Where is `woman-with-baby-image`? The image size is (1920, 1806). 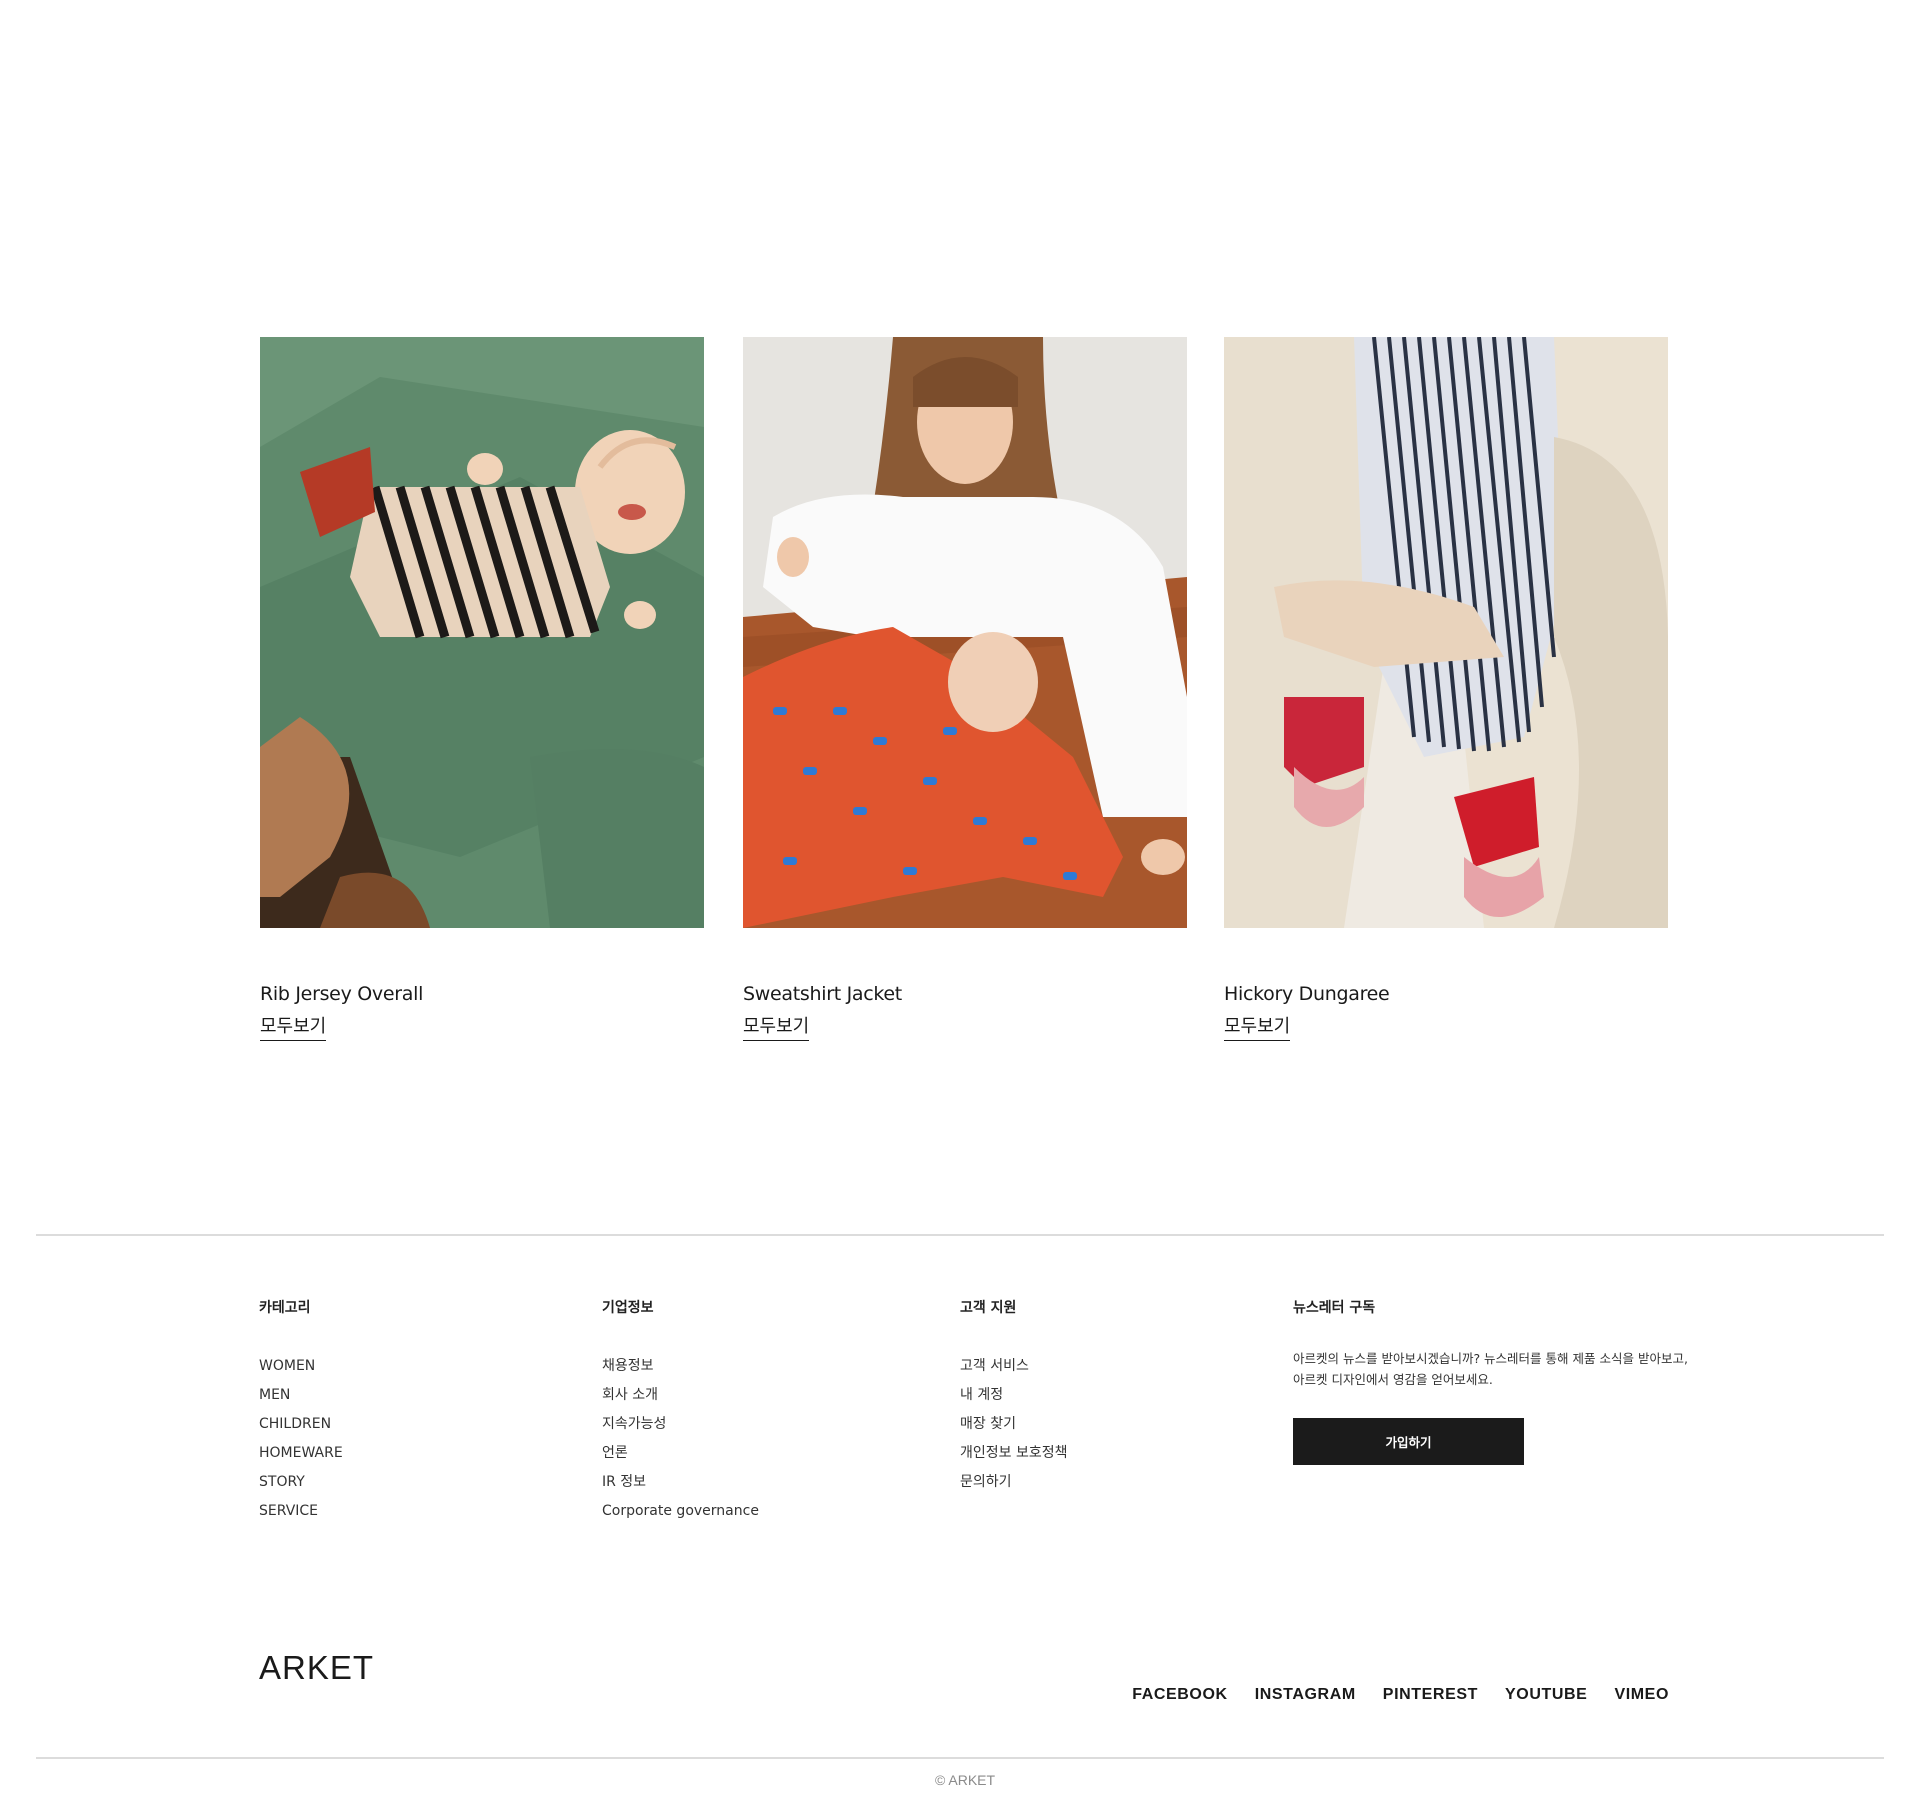 woman-with-baby-image is located at coordinates (965, 632).